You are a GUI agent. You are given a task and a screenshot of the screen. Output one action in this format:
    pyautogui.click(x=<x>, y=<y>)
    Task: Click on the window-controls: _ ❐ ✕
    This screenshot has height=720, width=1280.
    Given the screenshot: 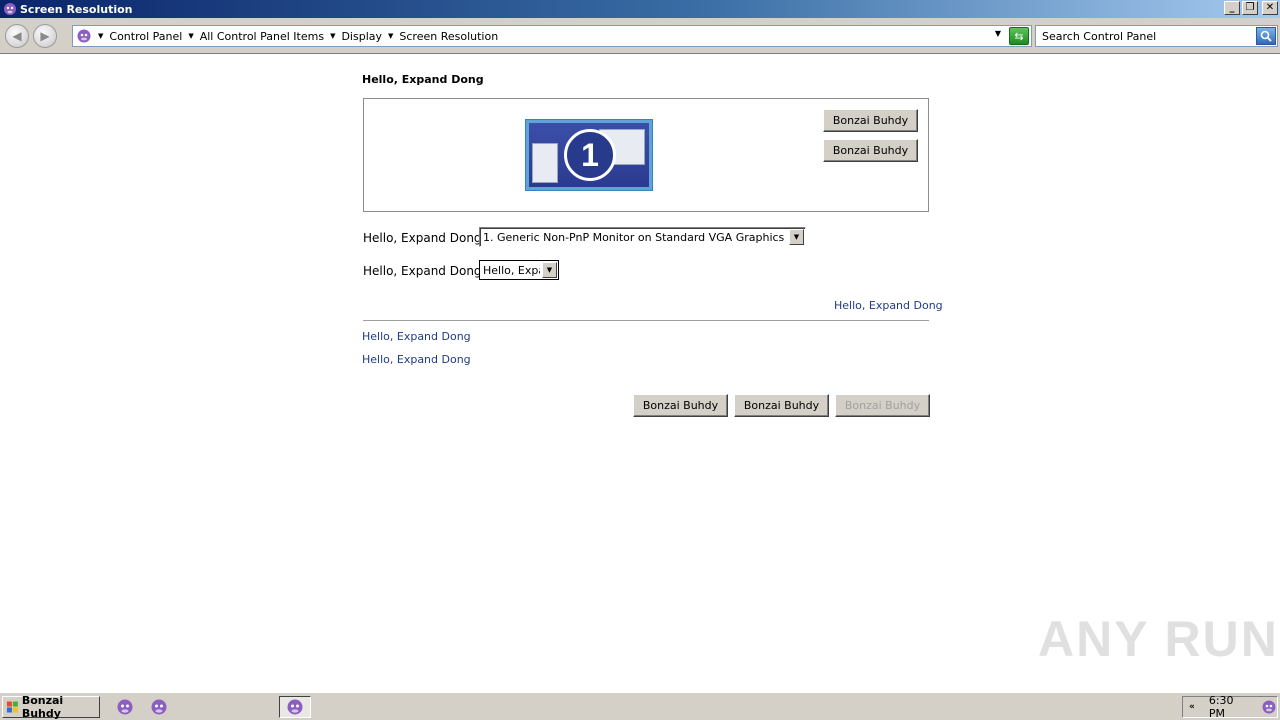 What is the action you would take?
    pyautogui.click(x=1251, y=8)
    